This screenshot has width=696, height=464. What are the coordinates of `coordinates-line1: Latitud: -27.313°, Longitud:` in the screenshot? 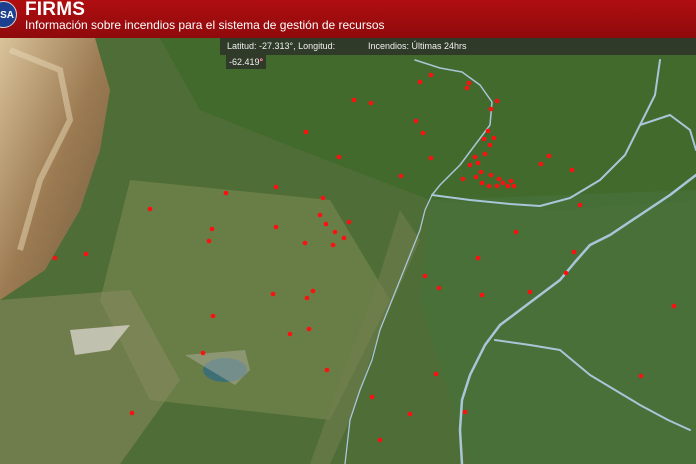 It's located at (281, 46).